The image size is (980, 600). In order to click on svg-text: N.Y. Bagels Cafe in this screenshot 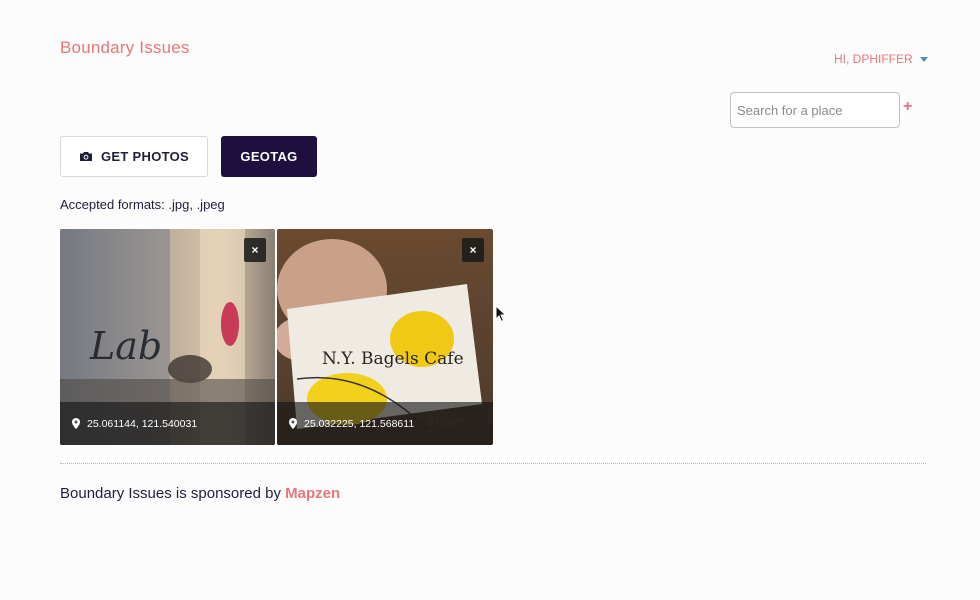, I will do `click(393, 359)`.